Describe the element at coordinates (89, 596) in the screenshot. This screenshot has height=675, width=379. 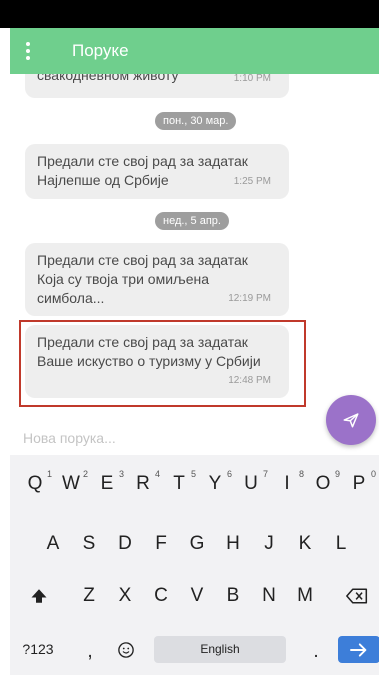
I see `key-z: Z` at that location.